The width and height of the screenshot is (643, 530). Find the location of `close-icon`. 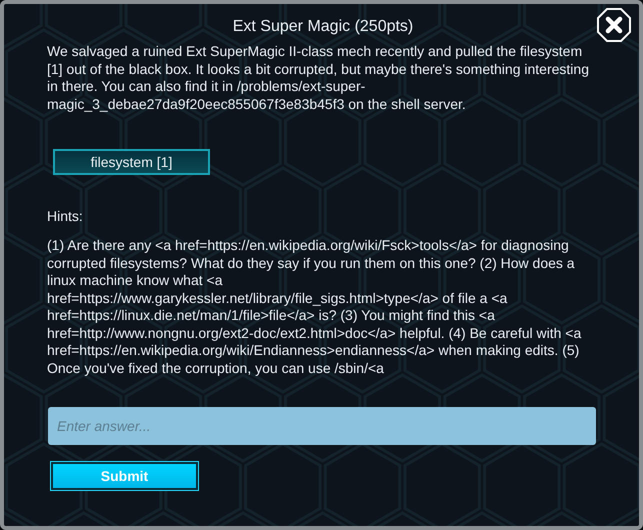

close-icon is located at coordinates (614, 25).